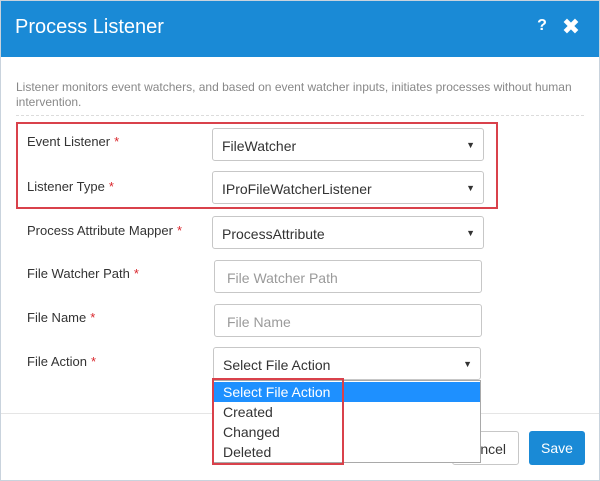 This screenshot has width=600, height=481. I want to click on dialog-header: Process Listener ? ✖, so click(300, 29).